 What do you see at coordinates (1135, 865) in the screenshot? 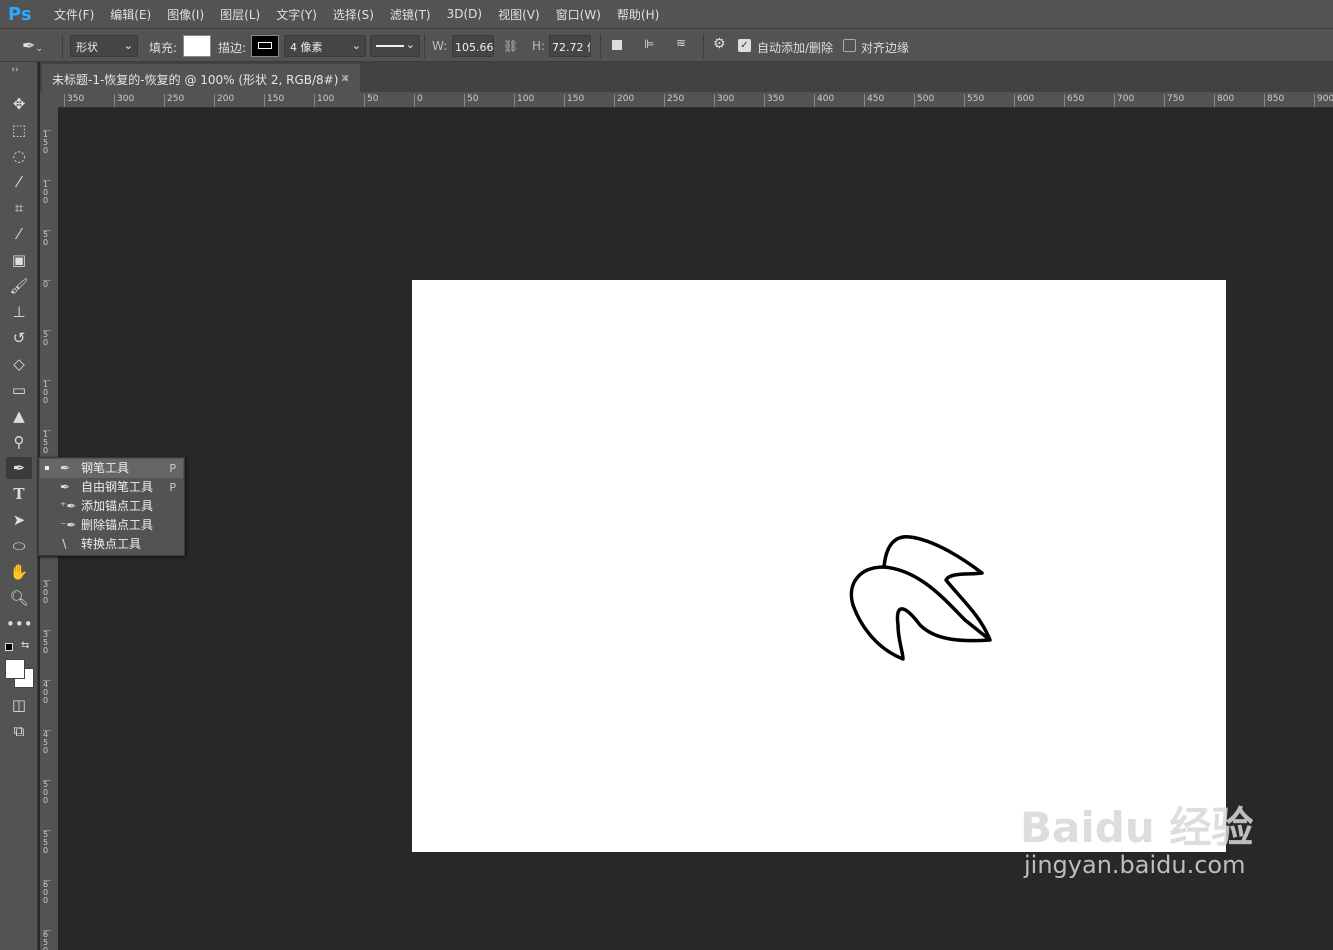
I see `watermark-url: jingyan.baidu.com` at bounding box center [1135, 865].